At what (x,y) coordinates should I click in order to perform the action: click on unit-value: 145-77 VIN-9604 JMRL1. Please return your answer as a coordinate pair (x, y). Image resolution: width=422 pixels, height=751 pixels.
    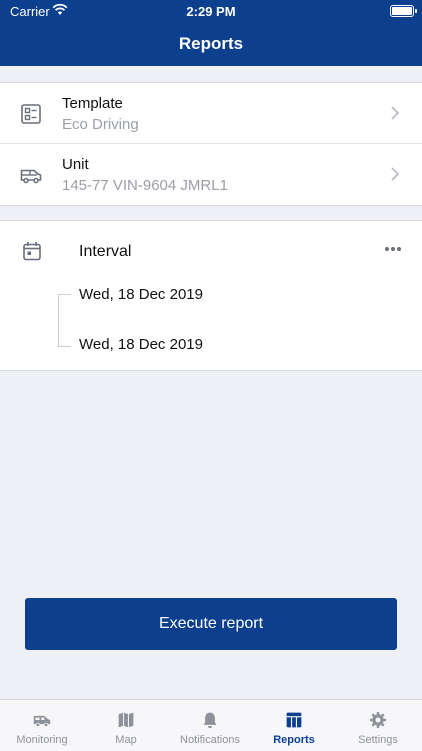
    Looking at the image, I should click on (145, 185).